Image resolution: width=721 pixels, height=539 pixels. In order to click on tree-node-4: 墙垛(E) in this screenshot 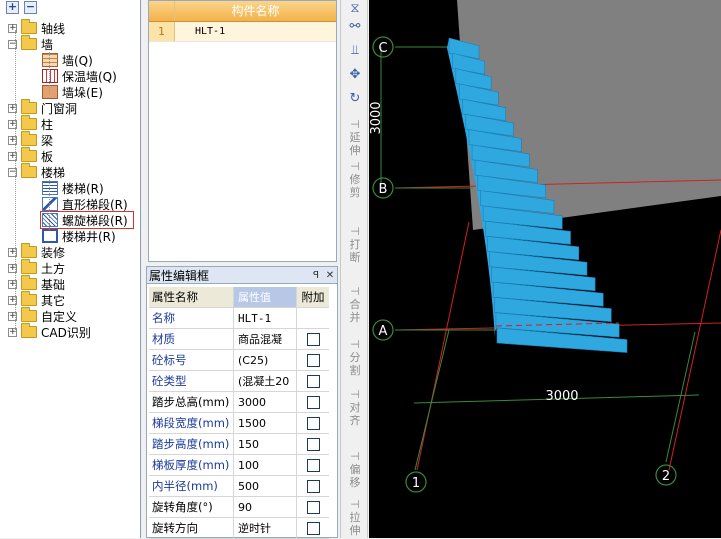, I will do `click(72, 92)`.